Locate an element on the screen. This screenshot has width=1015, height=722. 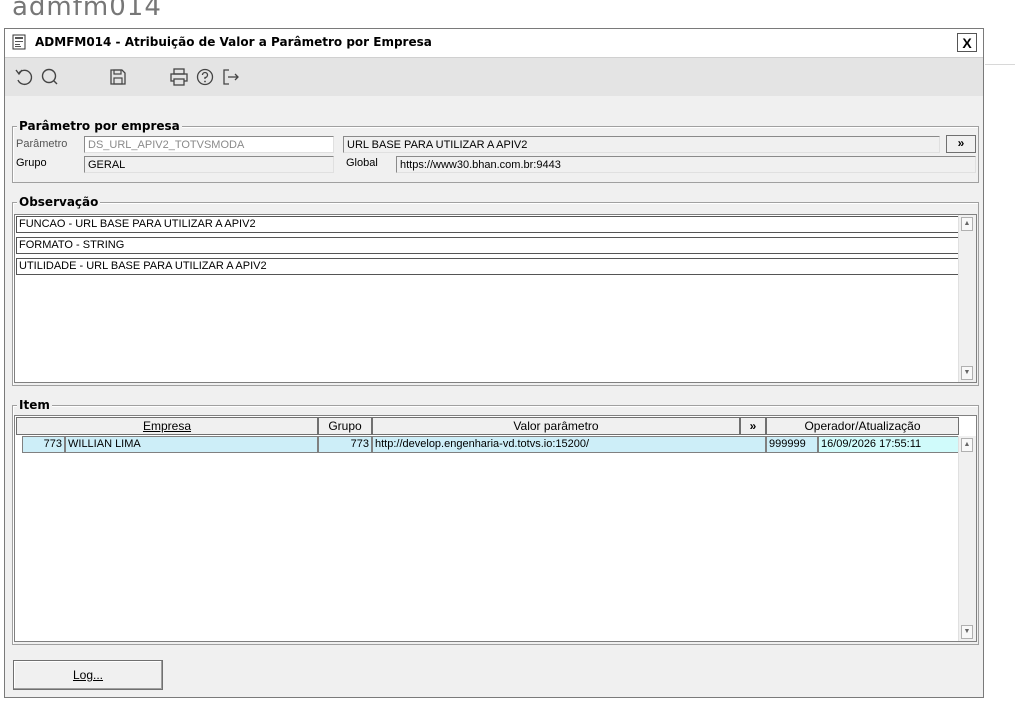
cell-empresa-code: 773 is located at coordinates (43, 444).